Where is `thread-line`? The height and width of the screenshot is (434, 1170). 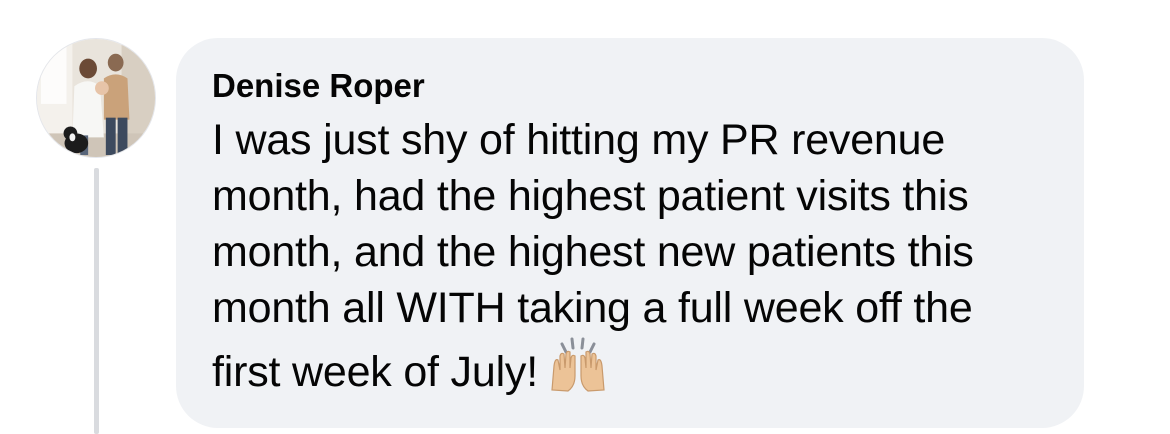 thread-line is located at coordinates (96, 301).